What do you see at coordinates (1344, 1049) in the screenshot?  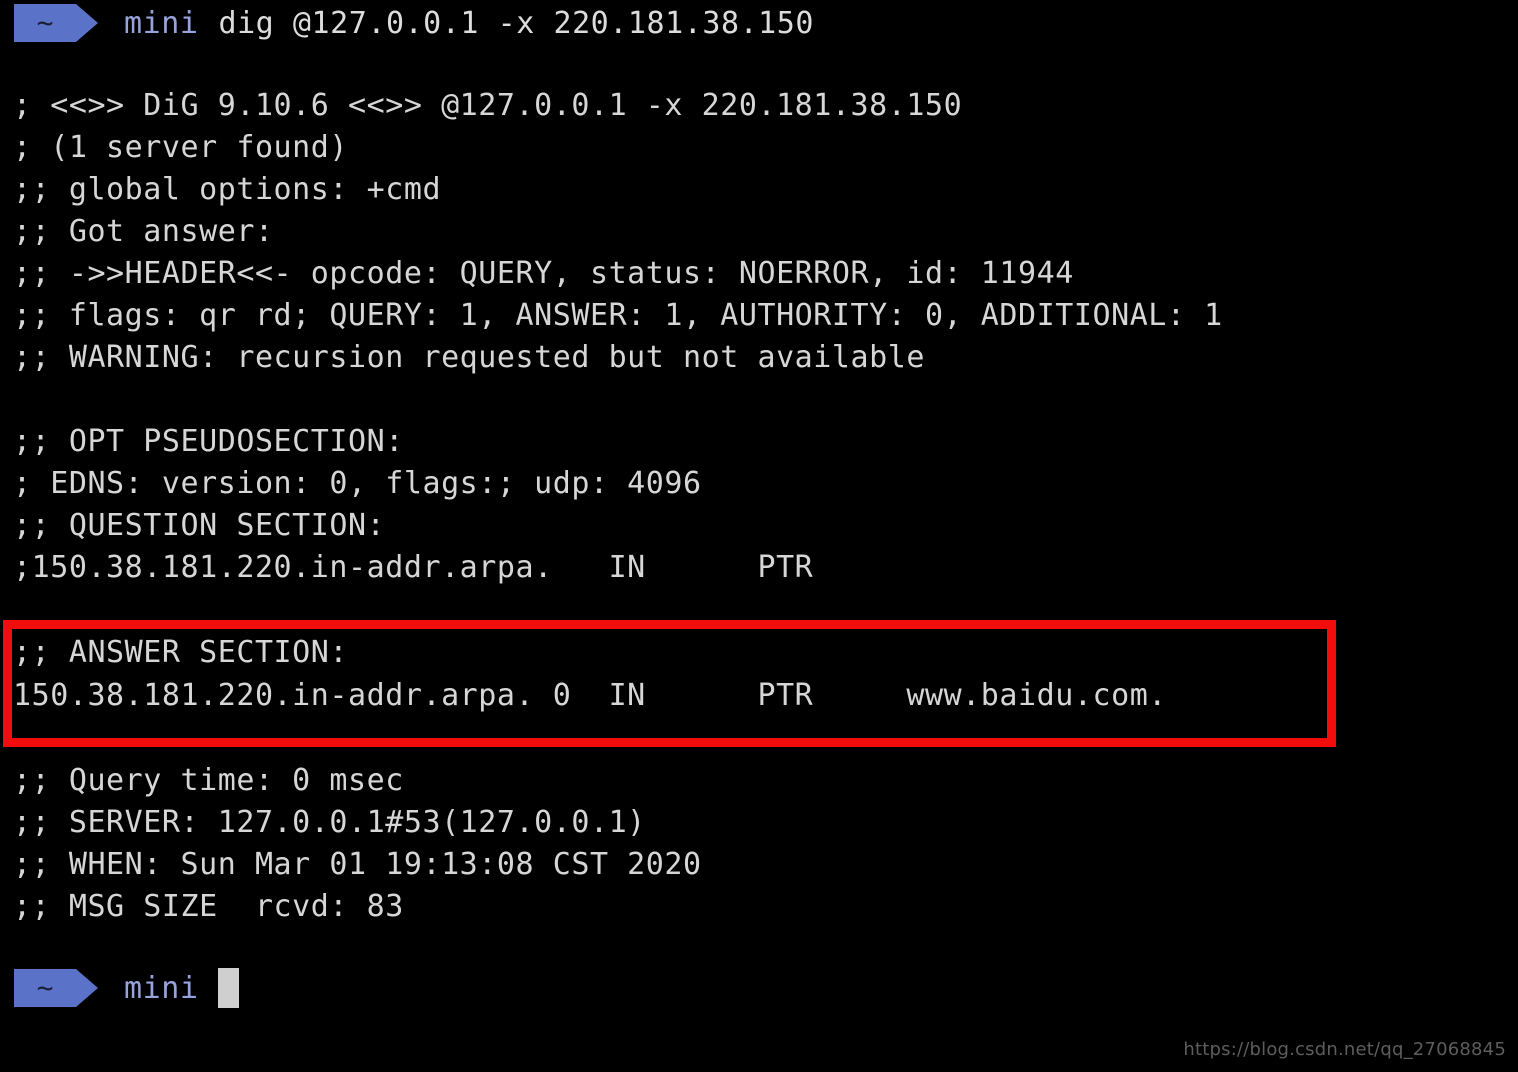 I see `watermark-url: https://blog.csdn.net/qq_27068845` at bounding box center [1344, 1049].